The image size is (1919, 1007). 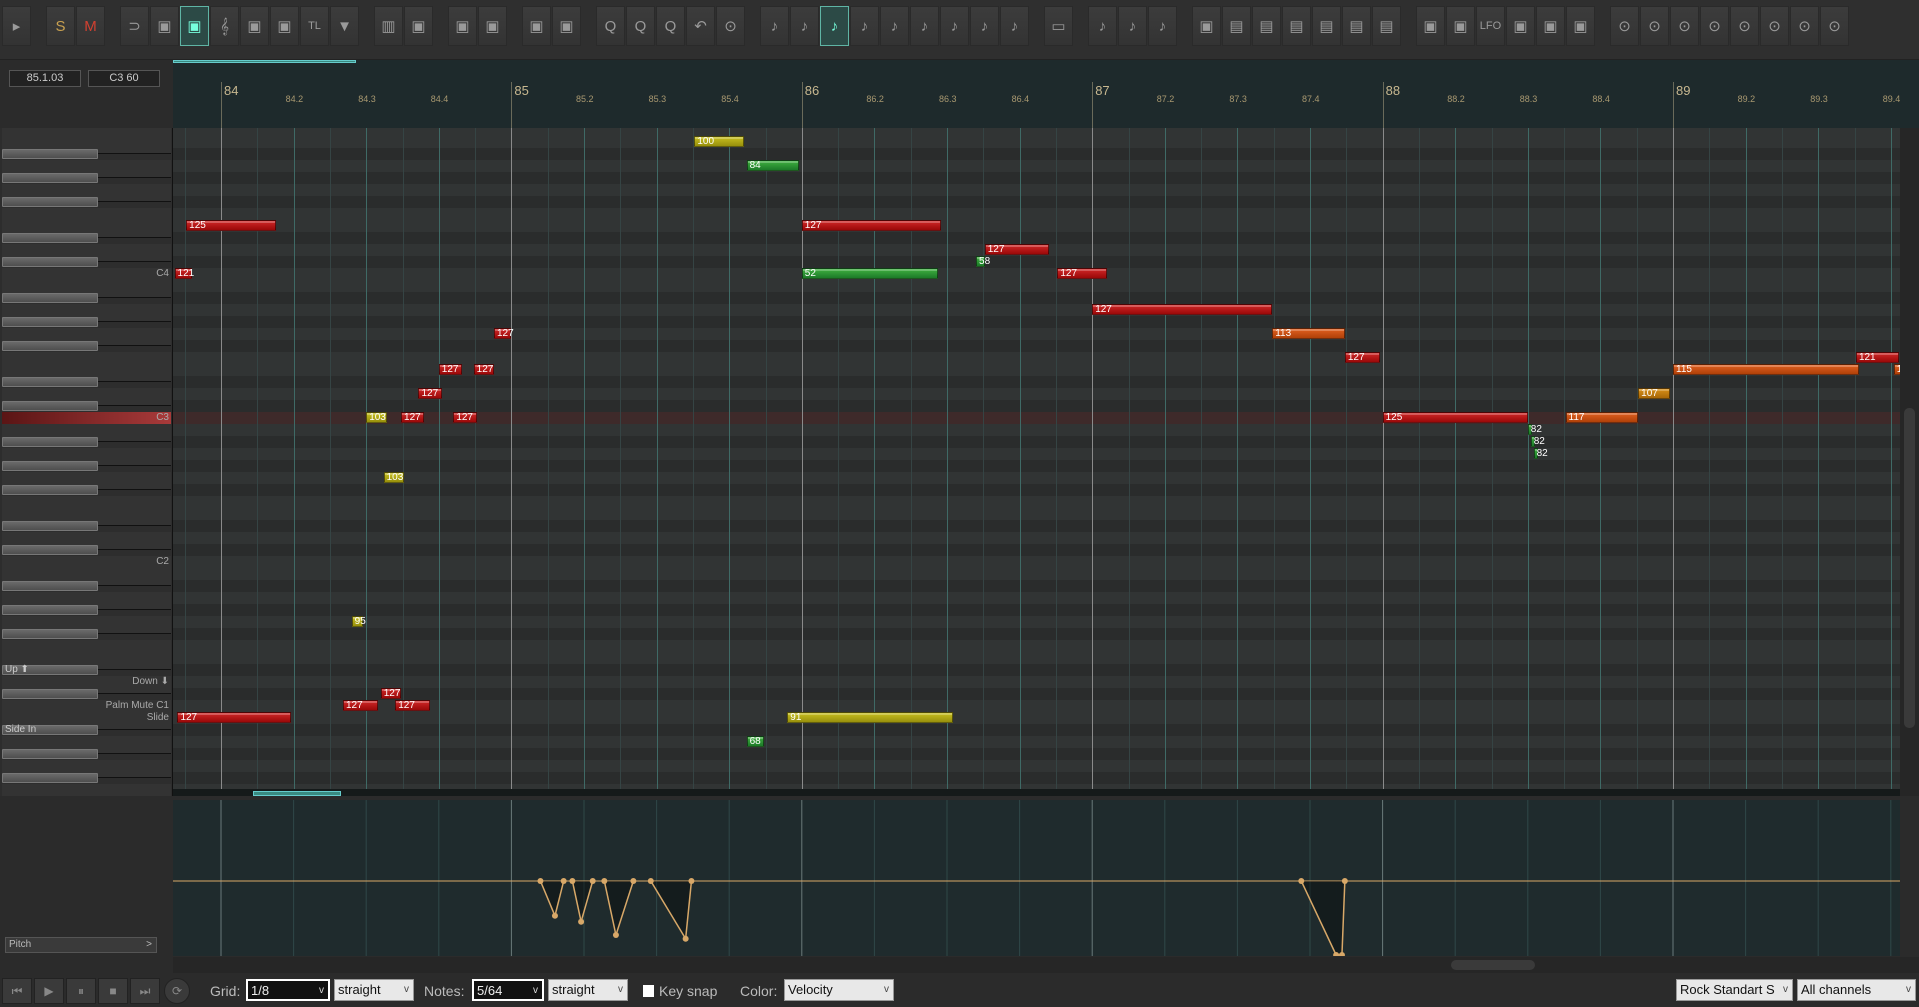 I want to click on insert-marker-left-icon: ▣, so click(x=536, y=26).